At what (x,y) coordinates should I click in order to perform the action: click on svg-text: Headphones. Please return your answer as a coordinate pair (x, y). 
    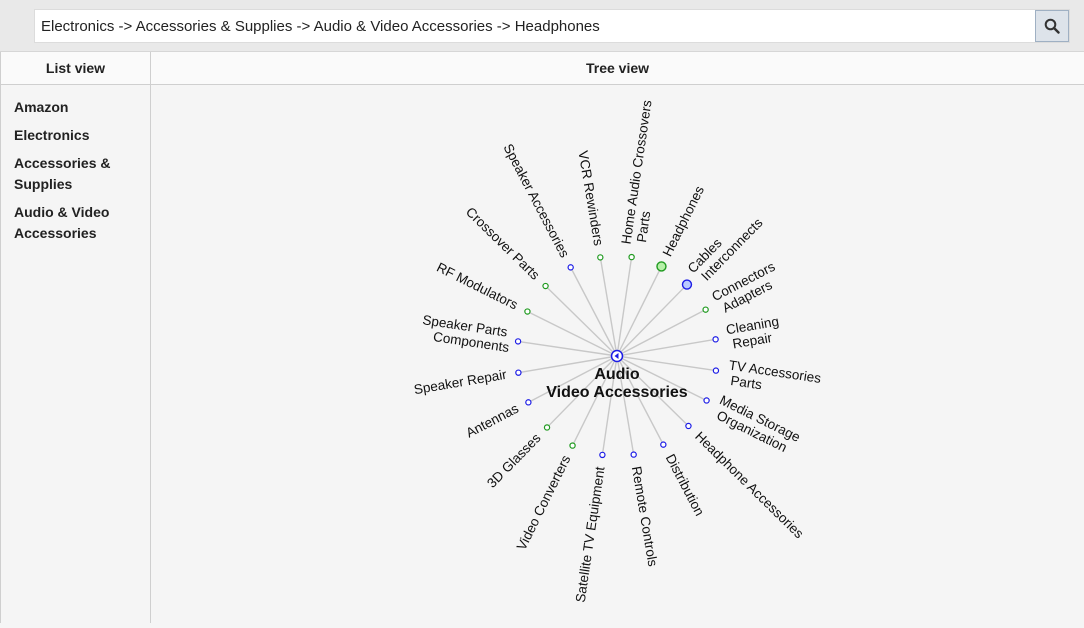
    Looking at the image, I should click on (684, 220).